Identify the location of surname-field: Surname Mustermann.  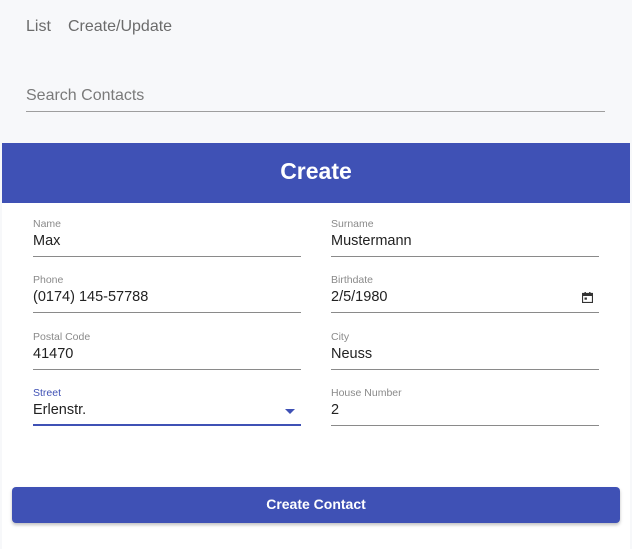
(465, 242).